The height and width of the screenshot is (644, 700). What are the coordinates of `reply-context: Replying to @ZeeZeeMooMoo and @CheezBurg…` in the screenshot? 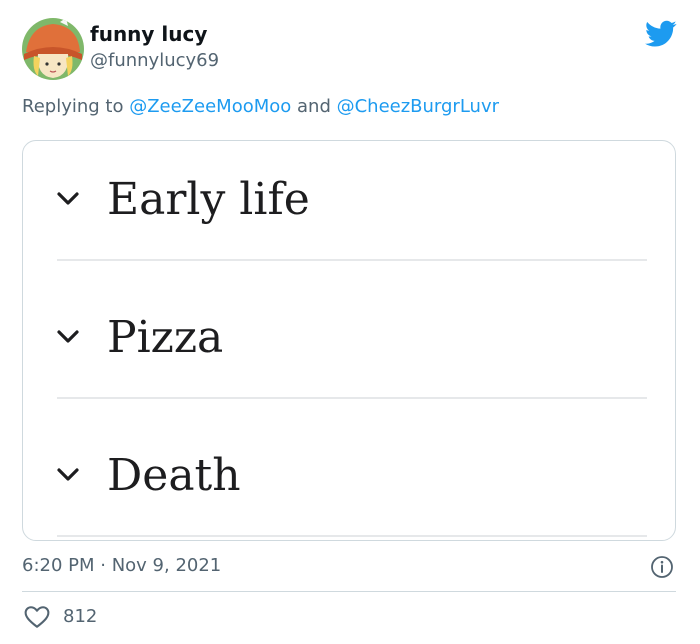 It's located at (260, 106).